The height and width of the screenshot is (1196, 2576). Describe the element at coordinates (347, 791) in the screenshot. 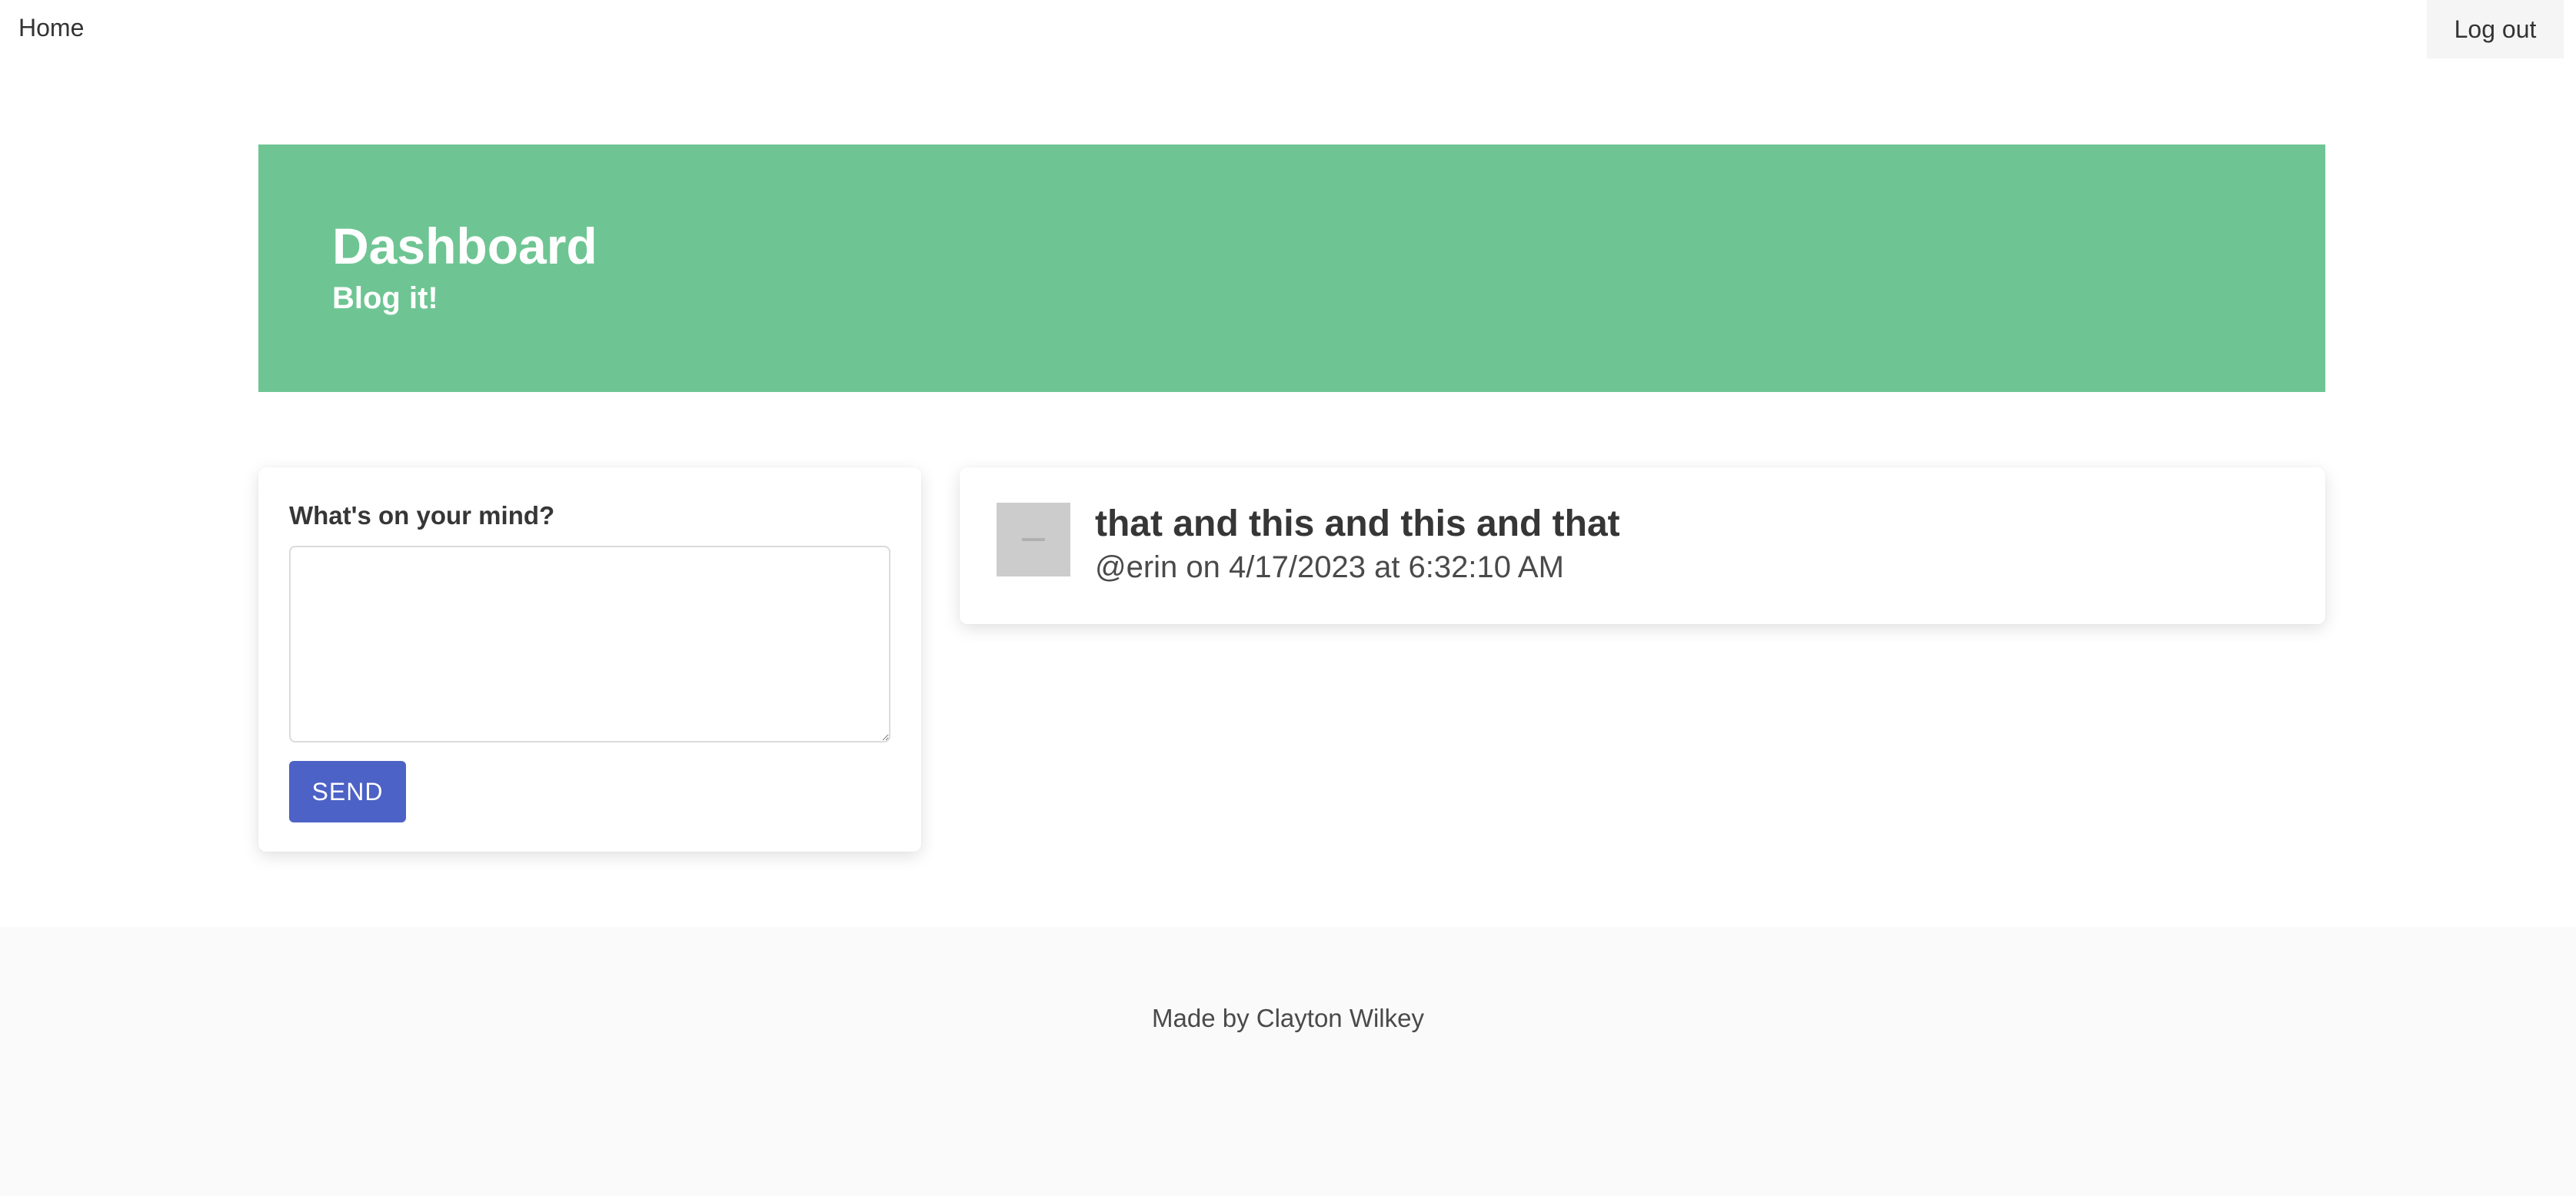

I see `send-button: SEND` at that location.